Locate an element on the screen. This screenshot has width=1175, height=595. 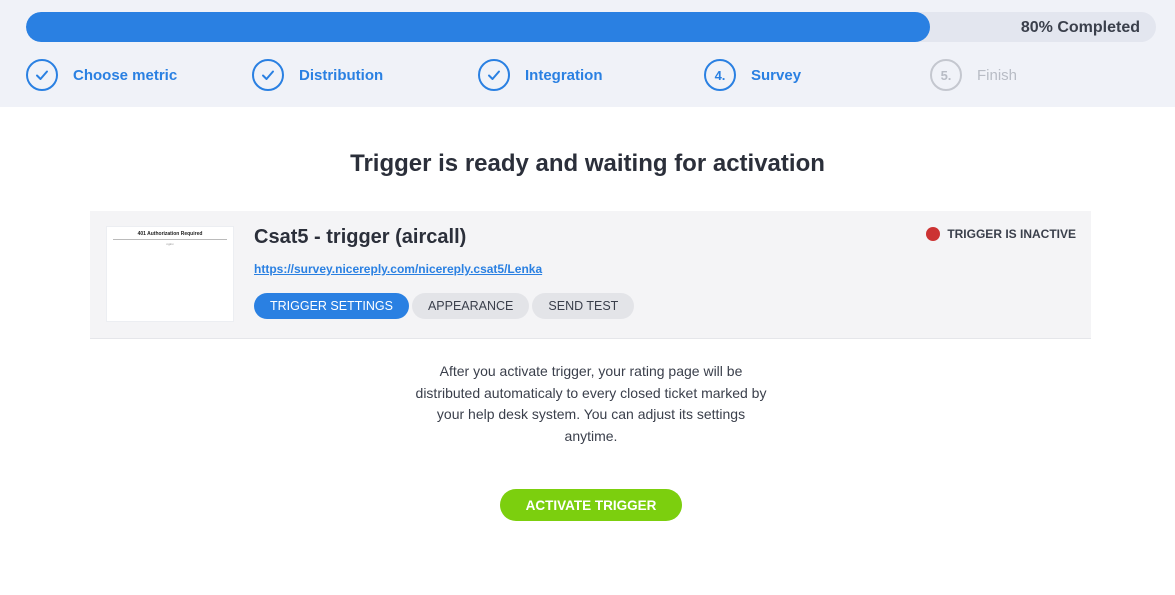
step-label: Choose metric is located at coordinates (125, 75).